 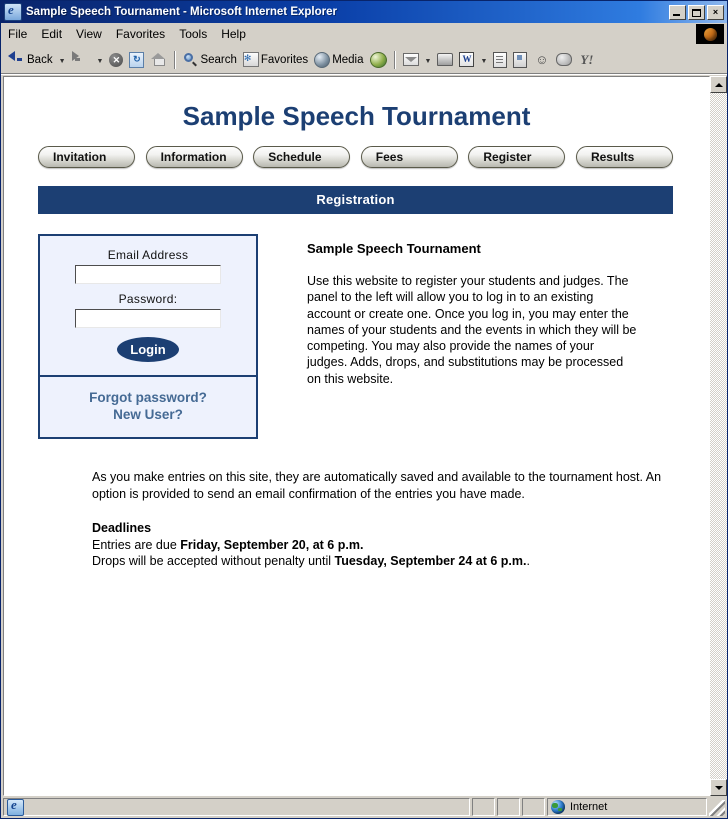 I want to click on ie-status-icon, so click(x=15, y=806).